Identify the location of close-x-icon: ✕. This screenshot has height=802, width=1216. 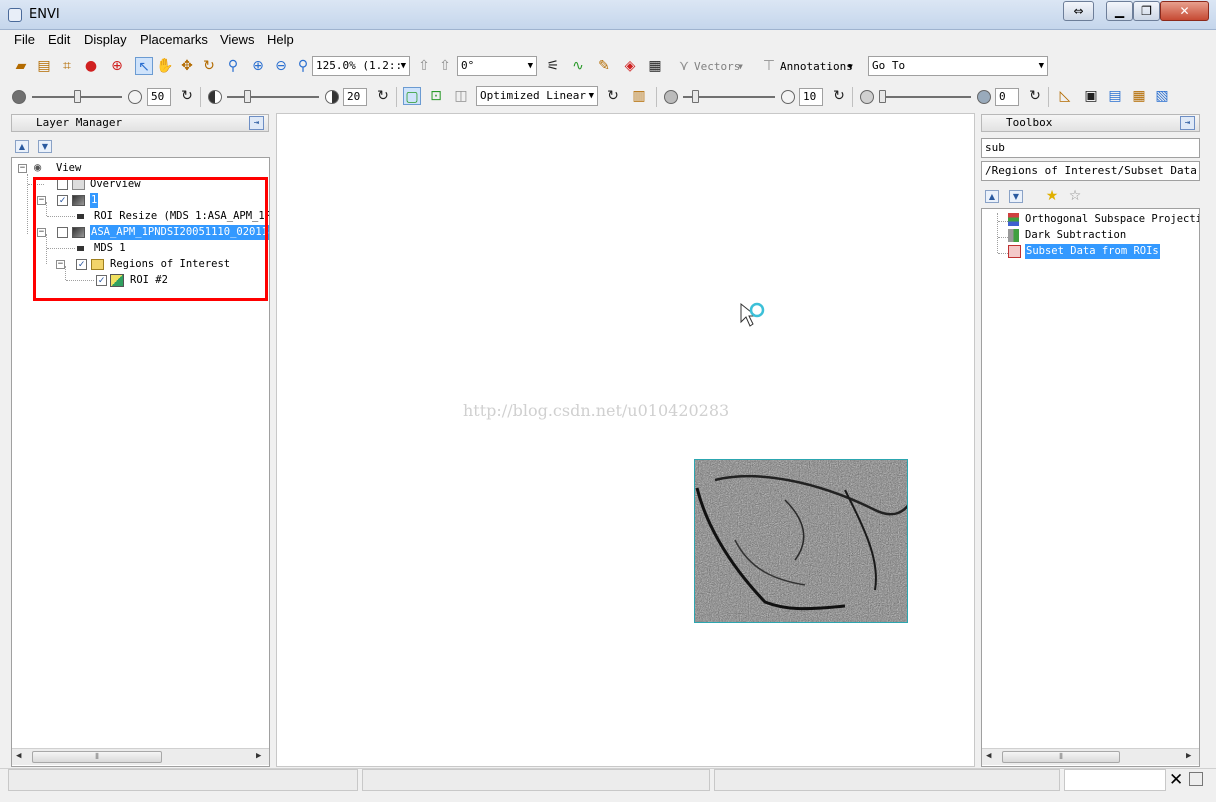
(1176, 780).